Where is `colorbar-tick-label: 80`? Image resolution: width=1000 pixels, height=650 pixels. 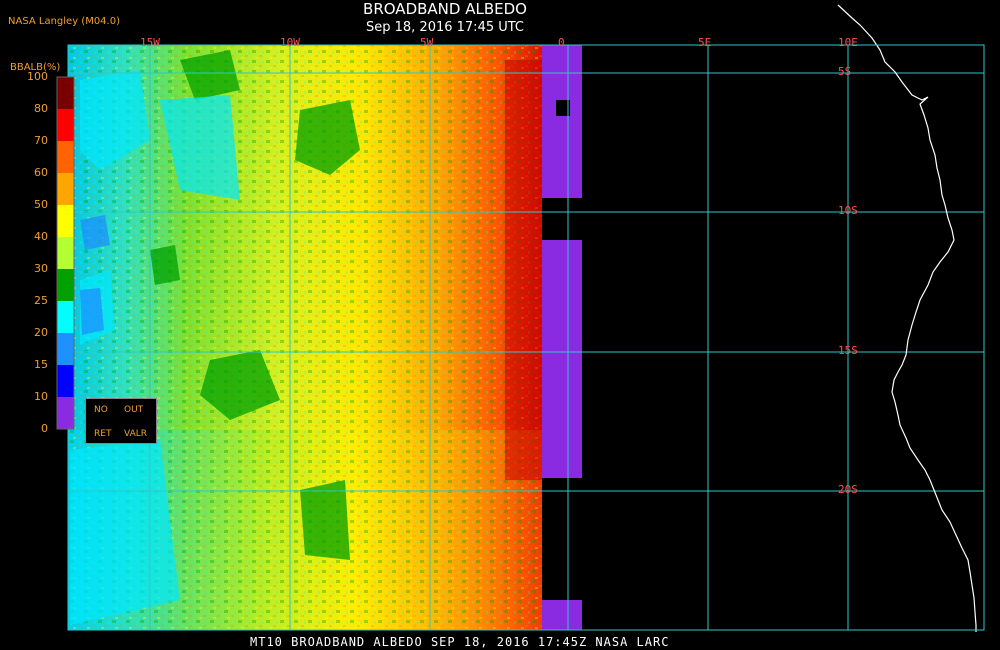 colorbar-tick-label: 80 is located at coordinates (41, 108).